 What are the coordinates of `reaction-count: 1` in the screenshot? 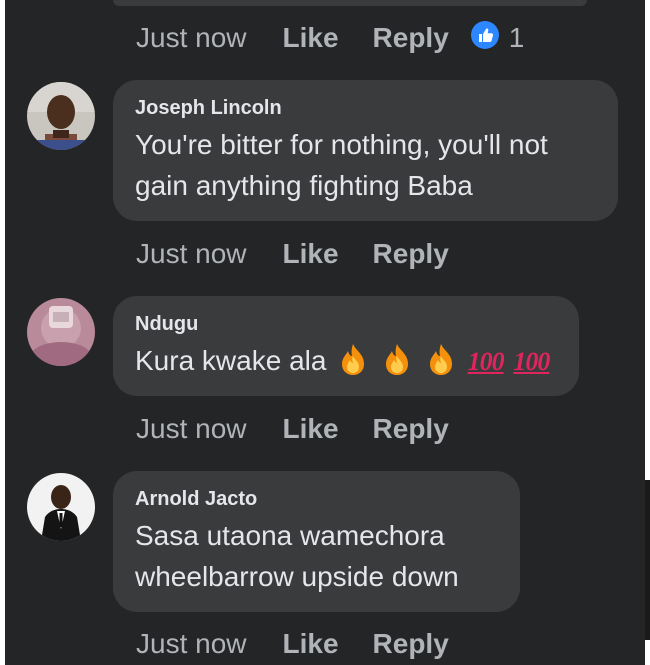 It's located at (516, 37).